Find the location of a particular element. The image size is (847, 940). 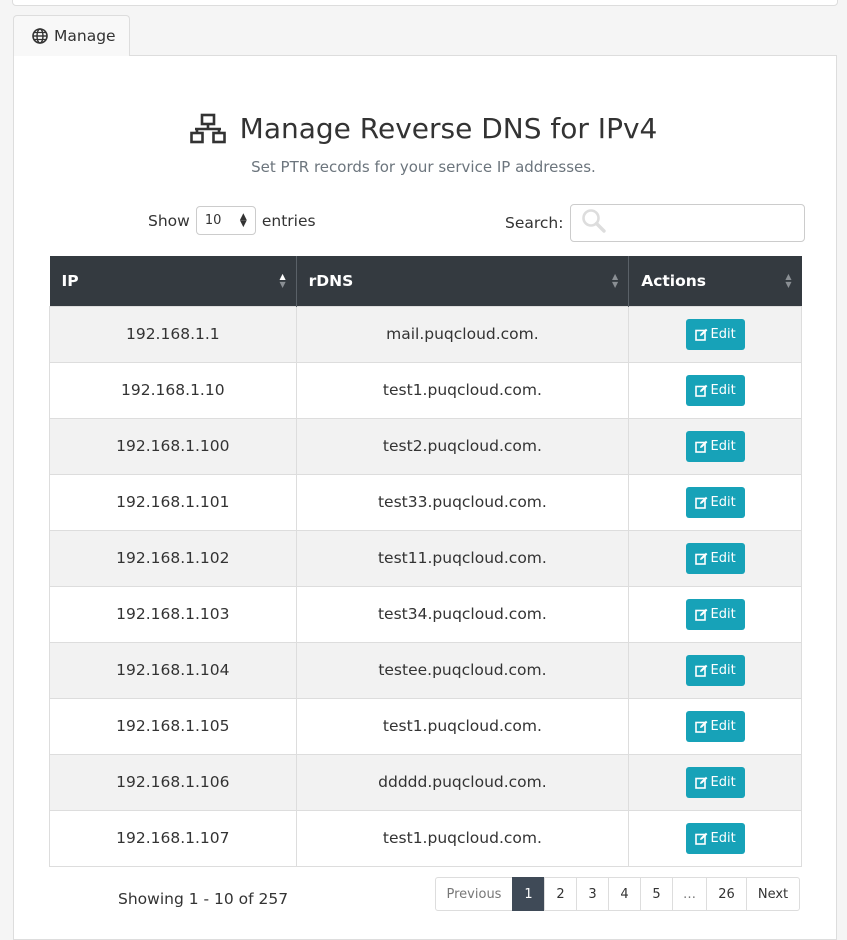

table-row: 192.168.1.106 ddddd.puqcloud.com. Edit is located at coordinates (425, 782).